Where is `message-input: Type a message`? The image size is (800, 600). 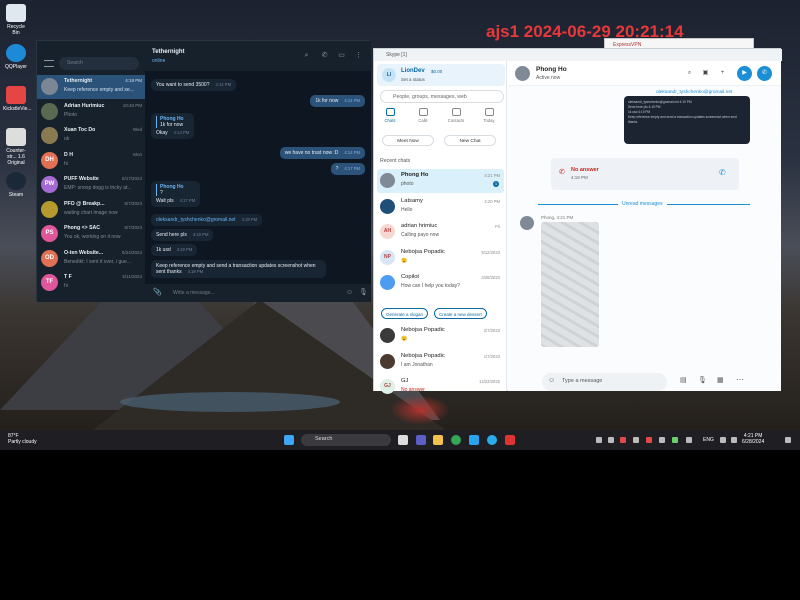 message-input: Type a message is located at coordinates (604, 382).